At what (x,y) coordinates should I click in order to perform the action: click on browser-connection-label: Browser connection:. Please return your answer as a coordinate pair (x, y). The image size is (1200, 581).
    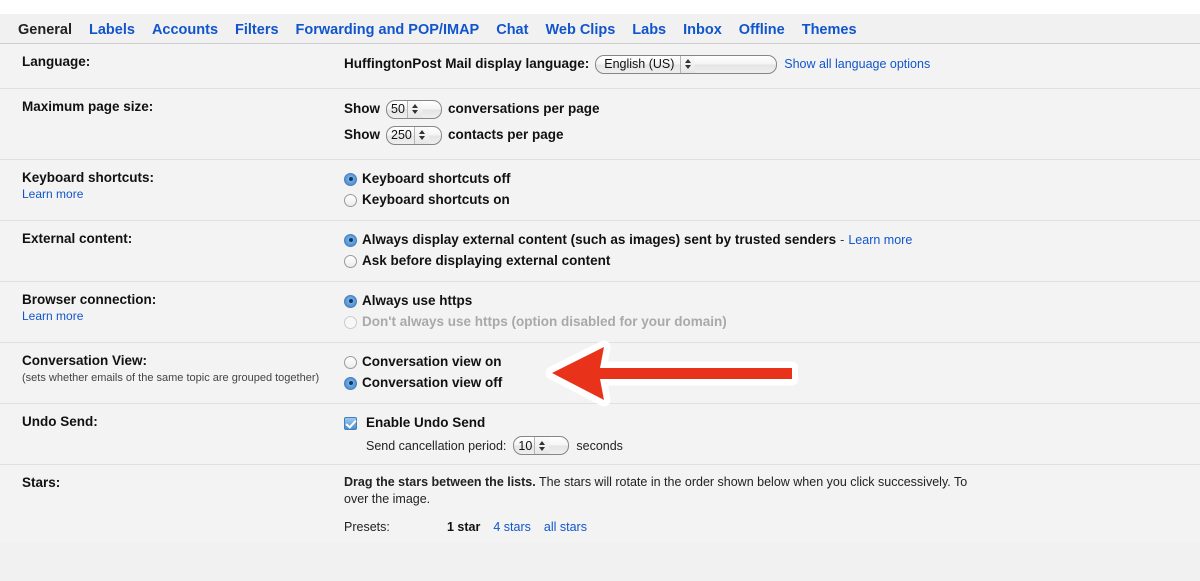
    Looking at the image, I should click on (89, 299).